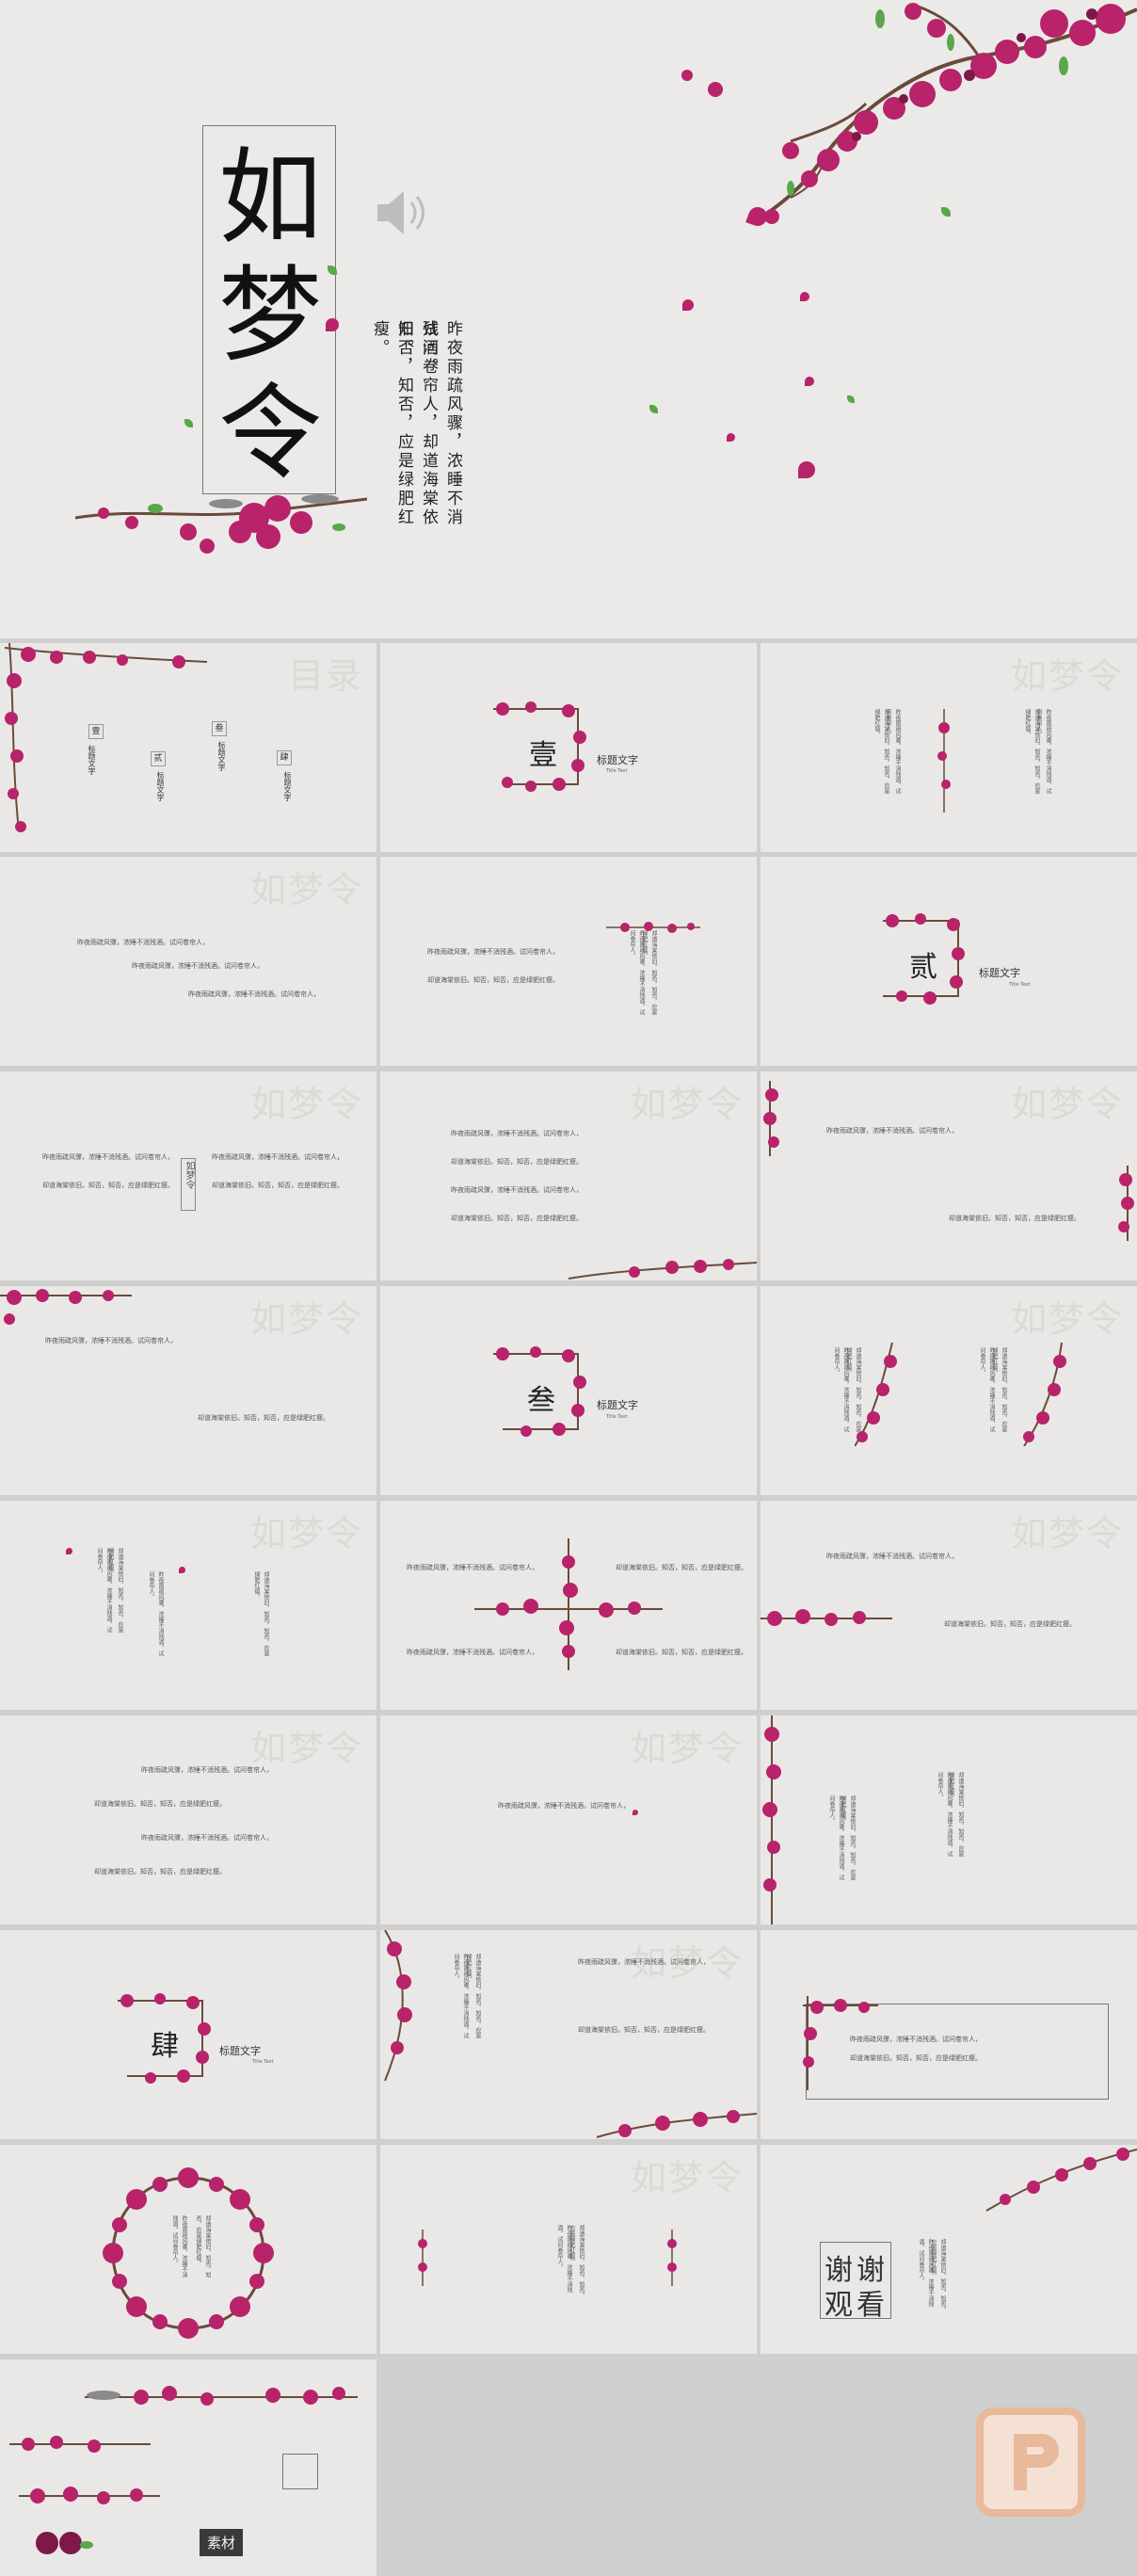 This screenshot has height=2576, width=1137. Describe the element at coordinates (270, 197) in the screenshot. I see `title-char-1: 如` at that location.